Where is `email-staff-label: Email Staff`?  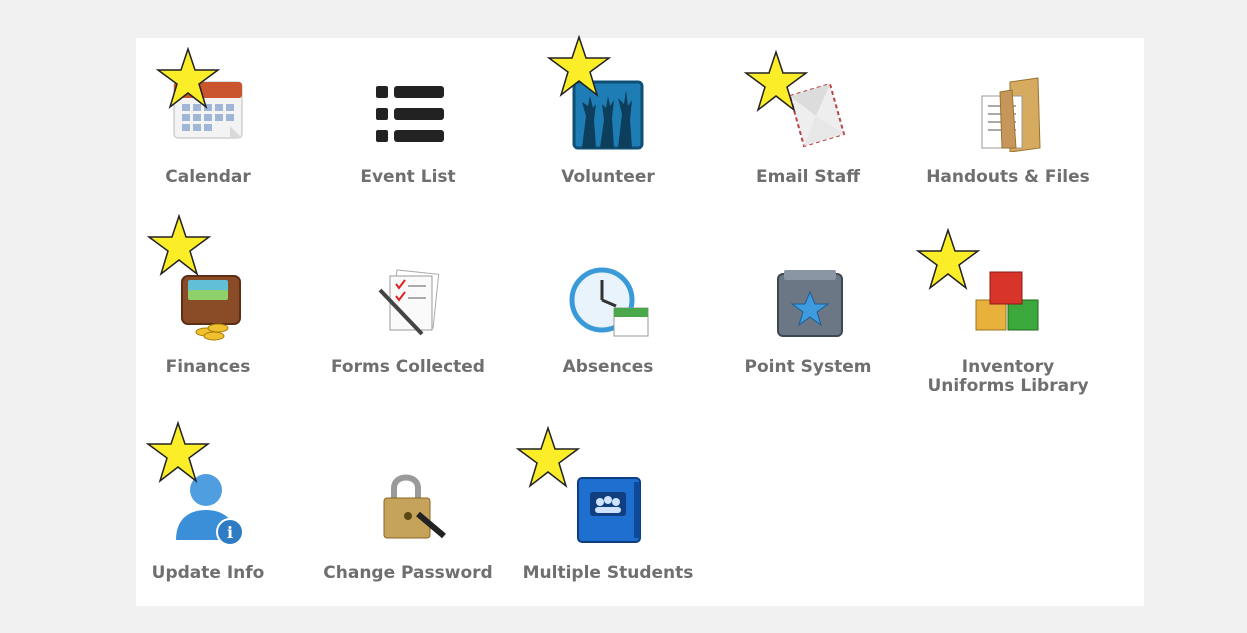
email-staff-label: Email Staff is located at coordinates (808, 177).